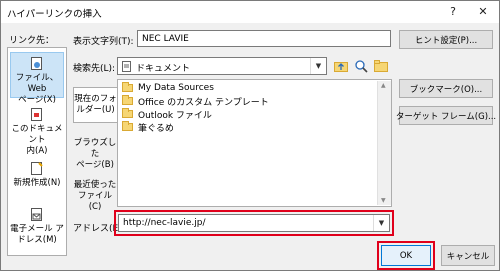 This screenshot has height=271, width=500. What do you see at coordinates (94, 201) in the screenshot?
I see `nav-recent-label-2: ファイル(C)` at bounding box center [94, 201].